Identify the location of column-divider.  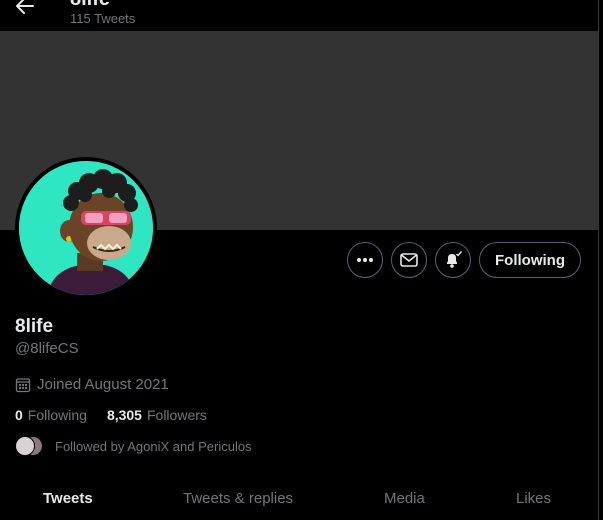
(600, 260).